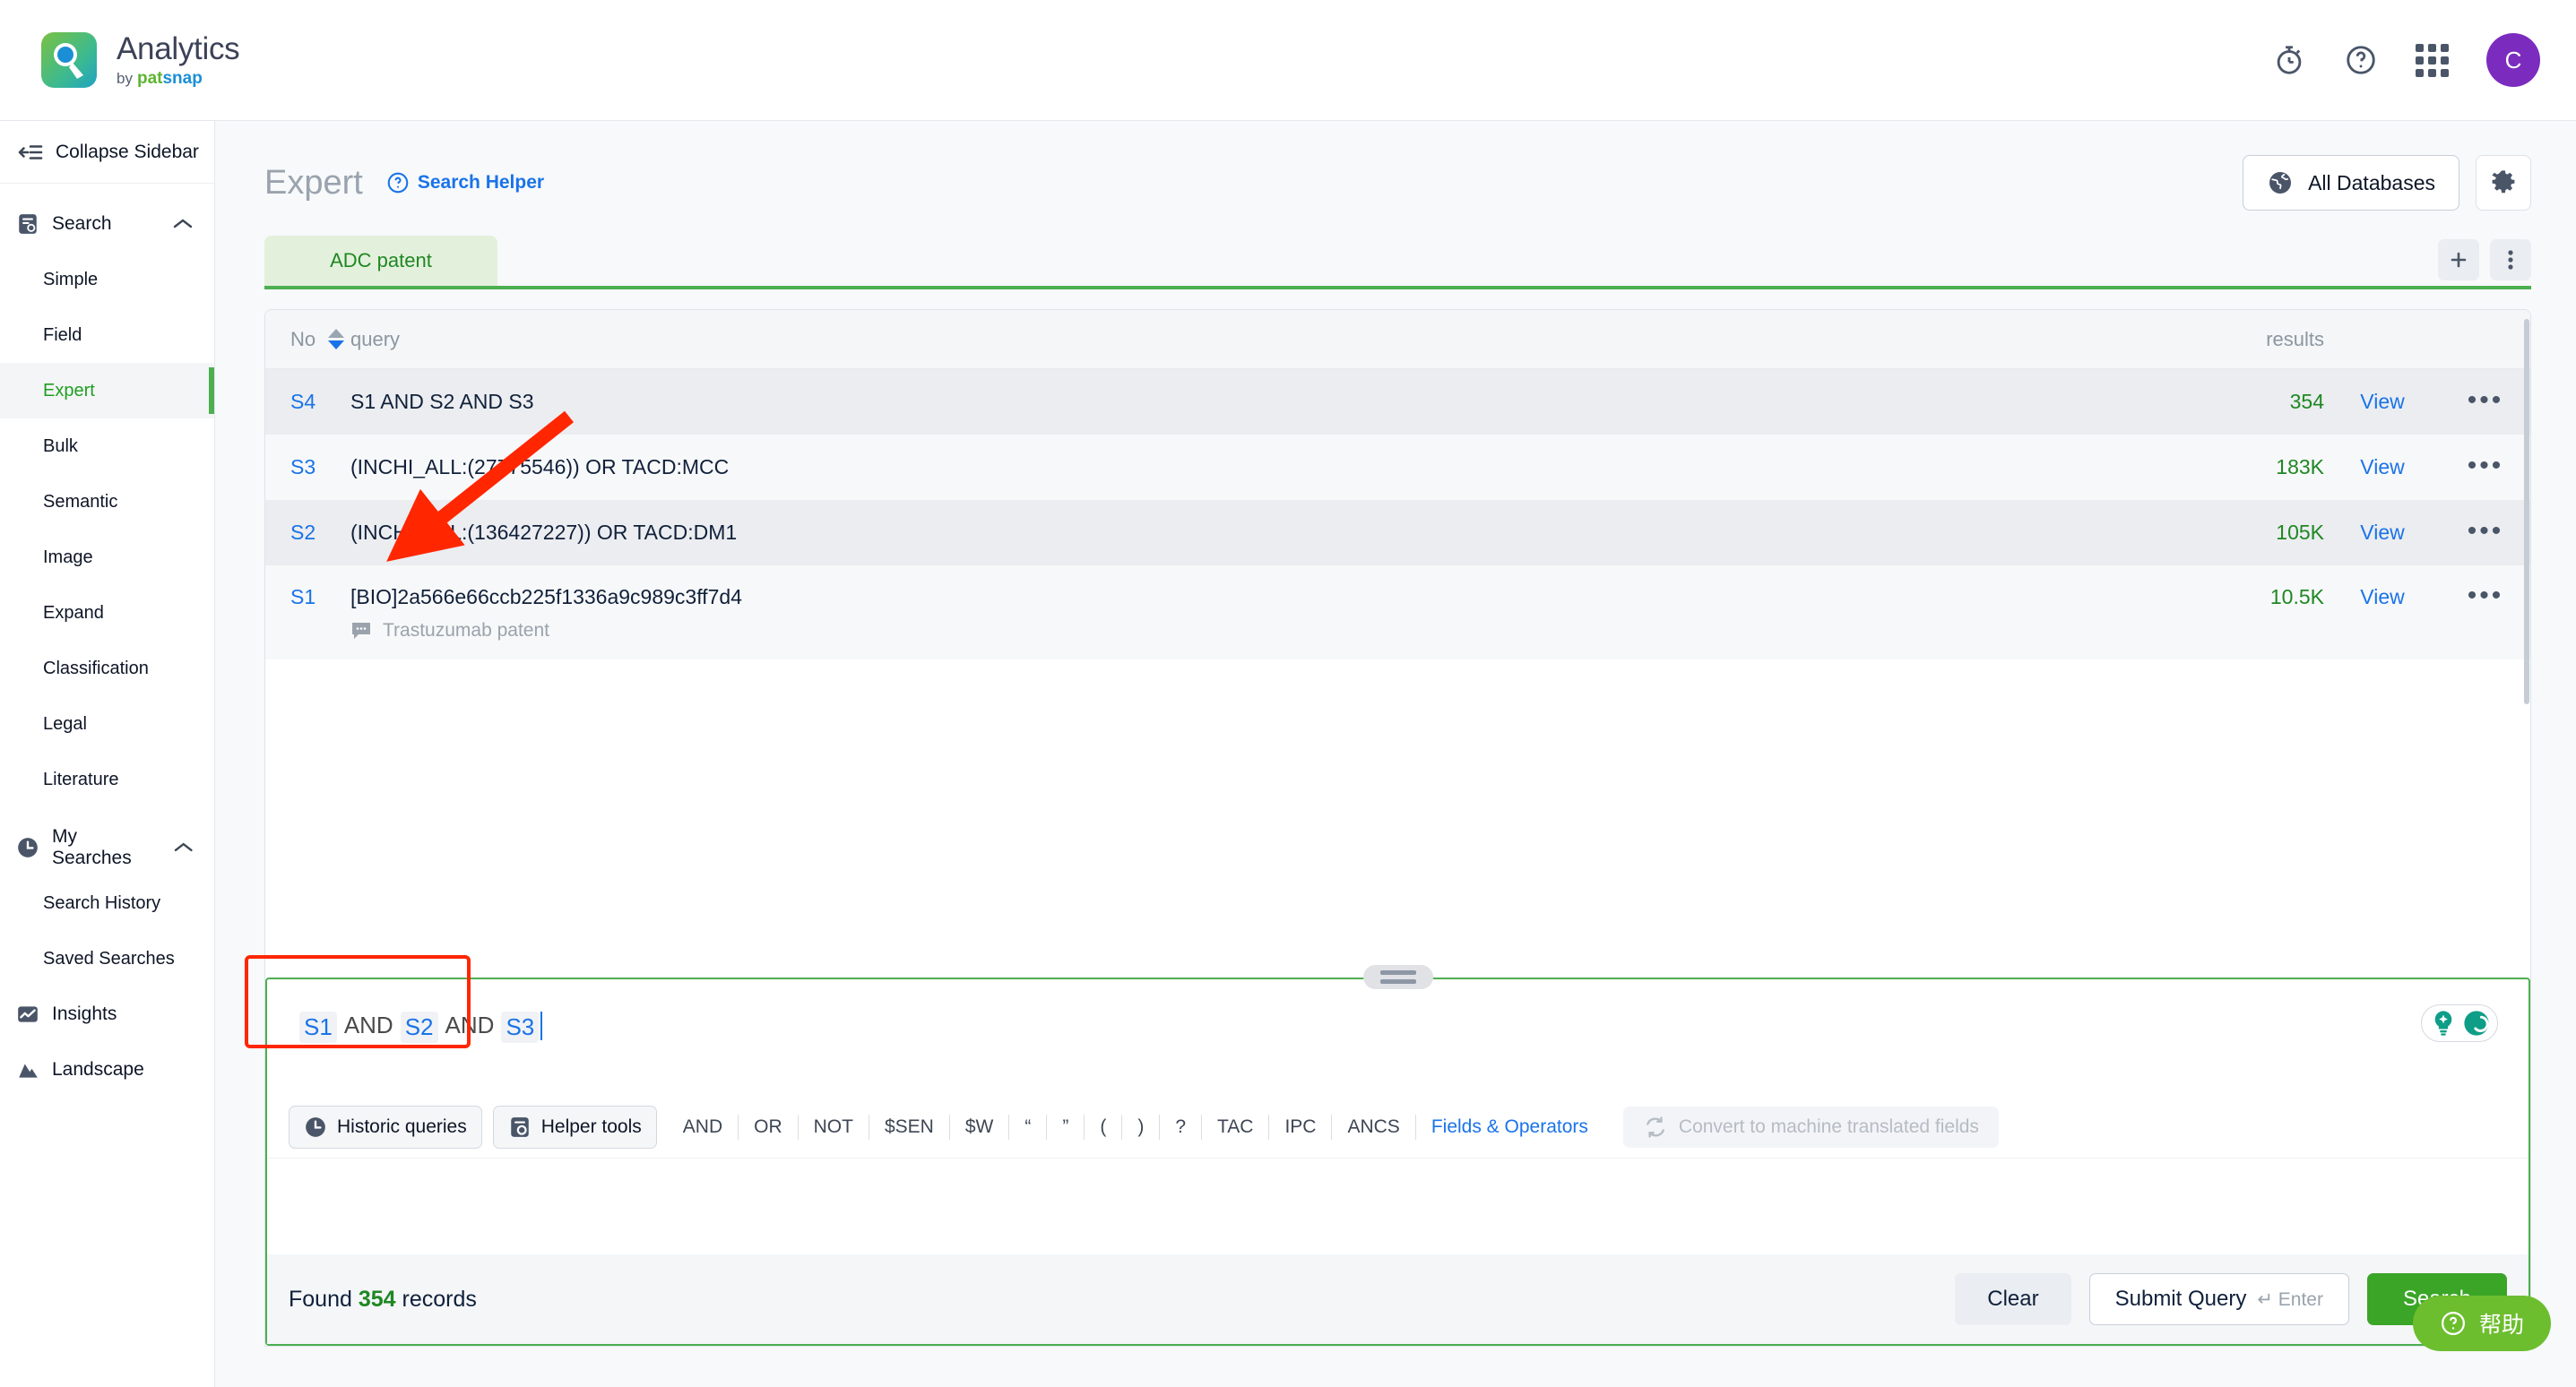 The height and width of the screenshot is (1387, 2576). I want to click on lightbulb-sparkle-icon, so click(2443, 1023).